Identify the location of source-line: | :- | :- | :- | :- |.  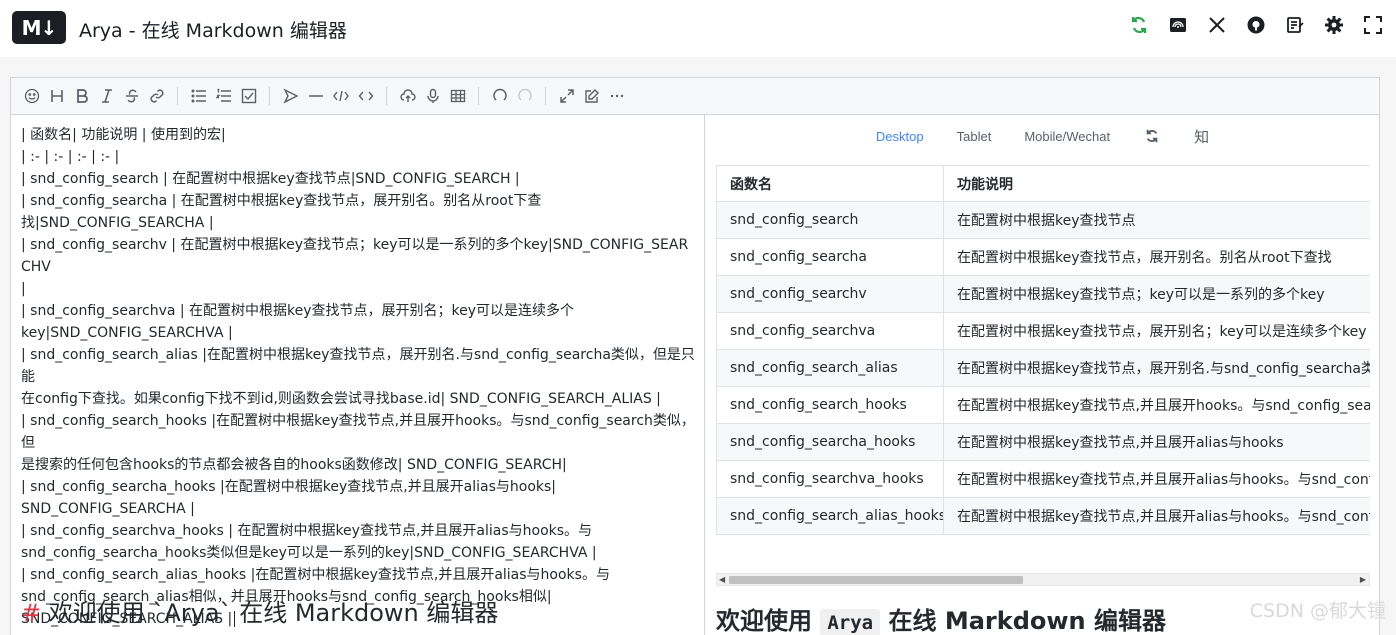
(359, 157).